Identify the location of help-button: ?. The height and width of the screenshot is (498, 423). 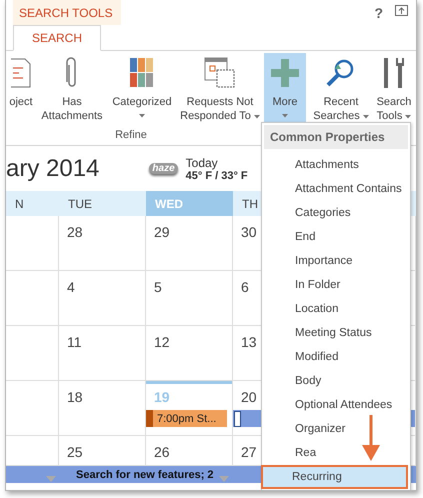
(378, 12).